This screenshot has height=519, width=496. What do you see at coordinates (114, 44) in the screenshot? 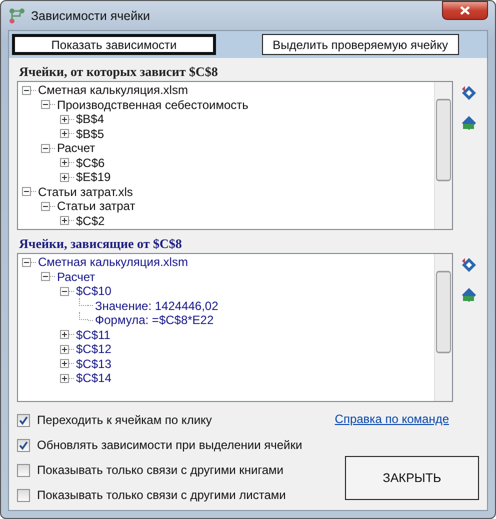
I see `toolbar-button: Показать зависимости` at bounding box center [114, 44].